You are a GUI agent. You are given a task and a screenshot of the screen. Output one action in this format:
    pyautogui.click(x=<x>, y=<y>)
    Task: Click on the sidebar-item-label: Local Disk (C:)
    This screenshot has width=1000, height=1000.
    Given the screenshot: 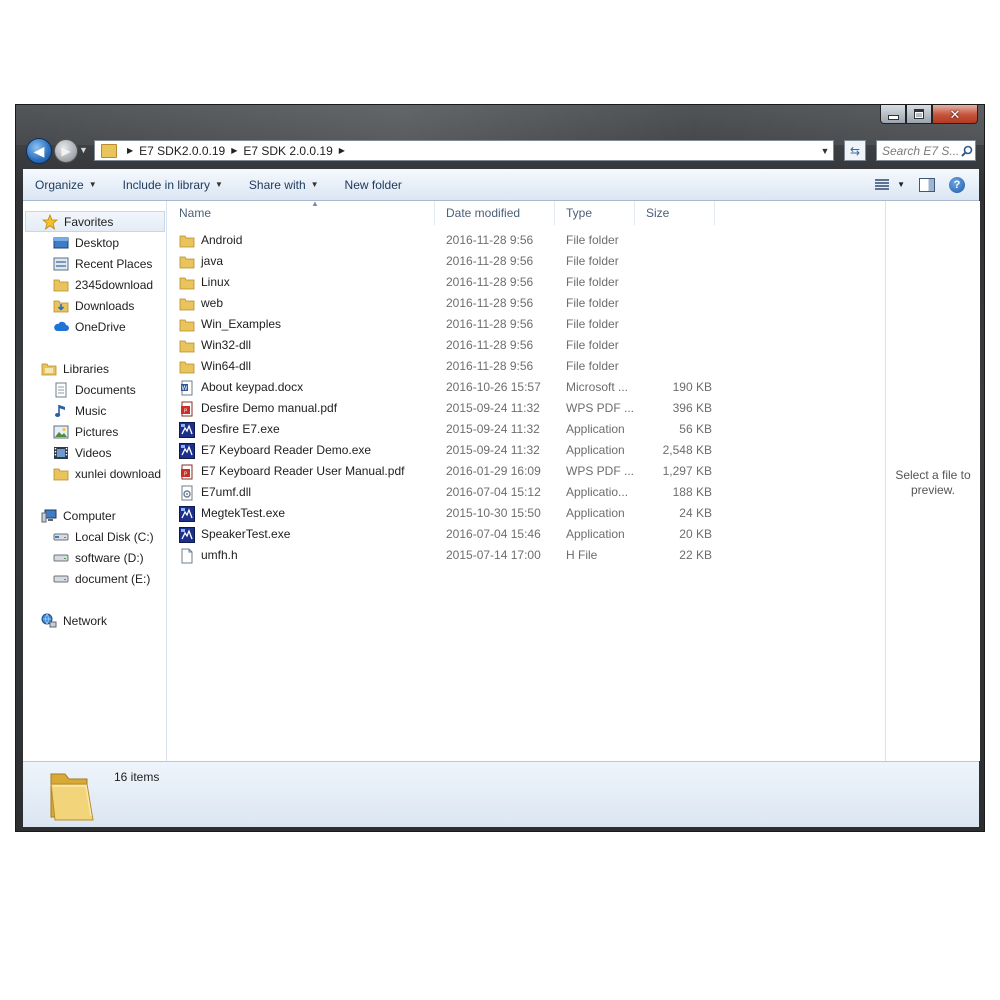 What is the action you would take?
    pyautogui.click(x=114, y=536)
    